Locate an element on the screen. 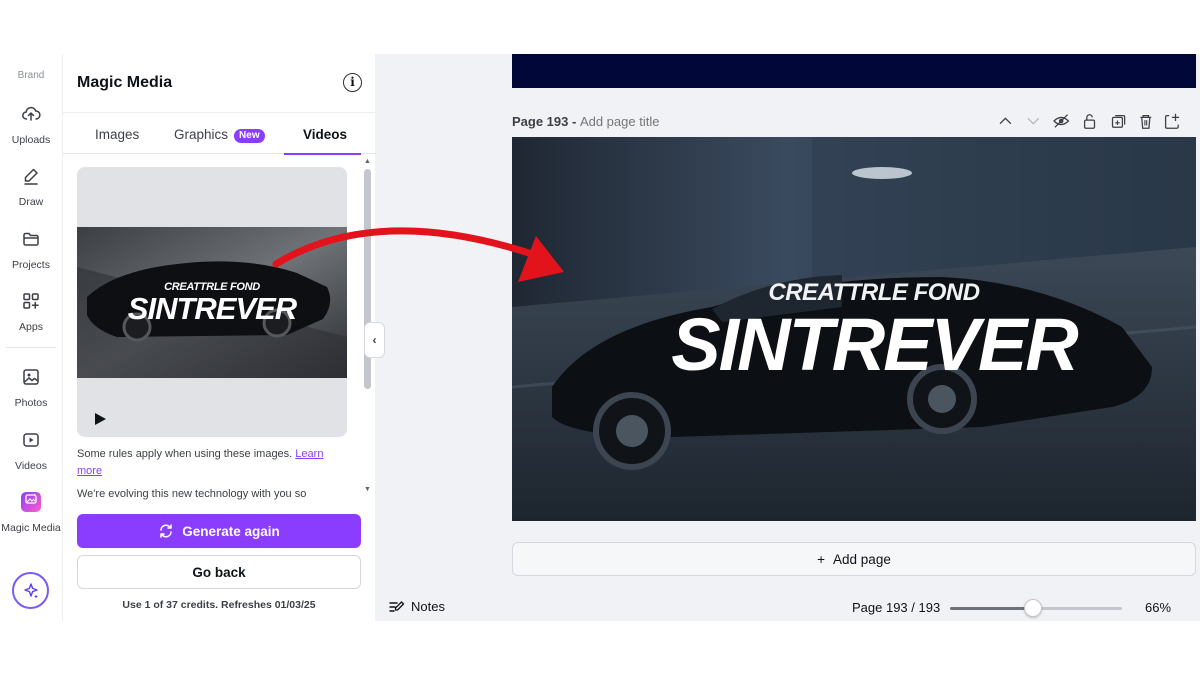 This screenshot has height=675, width=1200. rail-item-projects: Projects is located at coordinates (31, 251).